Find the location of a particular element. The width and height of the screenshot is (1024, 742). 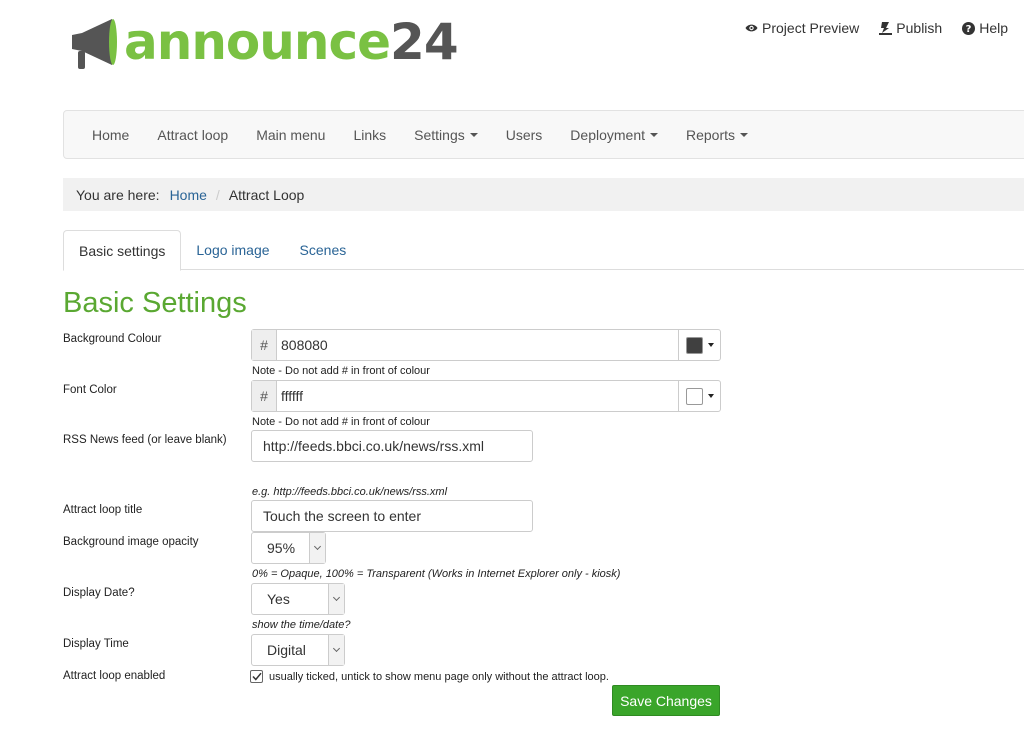

breadcrumb-prefix: You are here: is located at coordinates (118, 194).